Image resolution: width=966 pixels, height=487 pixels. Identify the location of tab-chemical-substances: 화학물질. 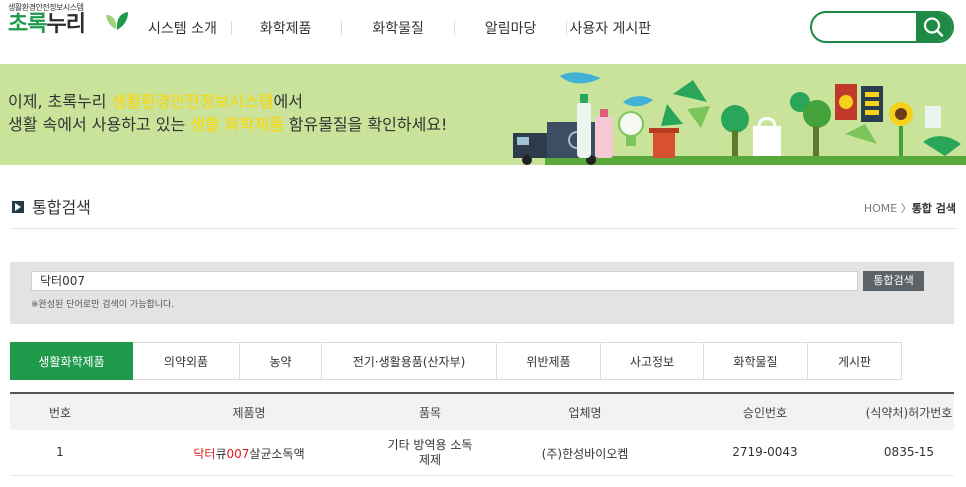
(756, 361).